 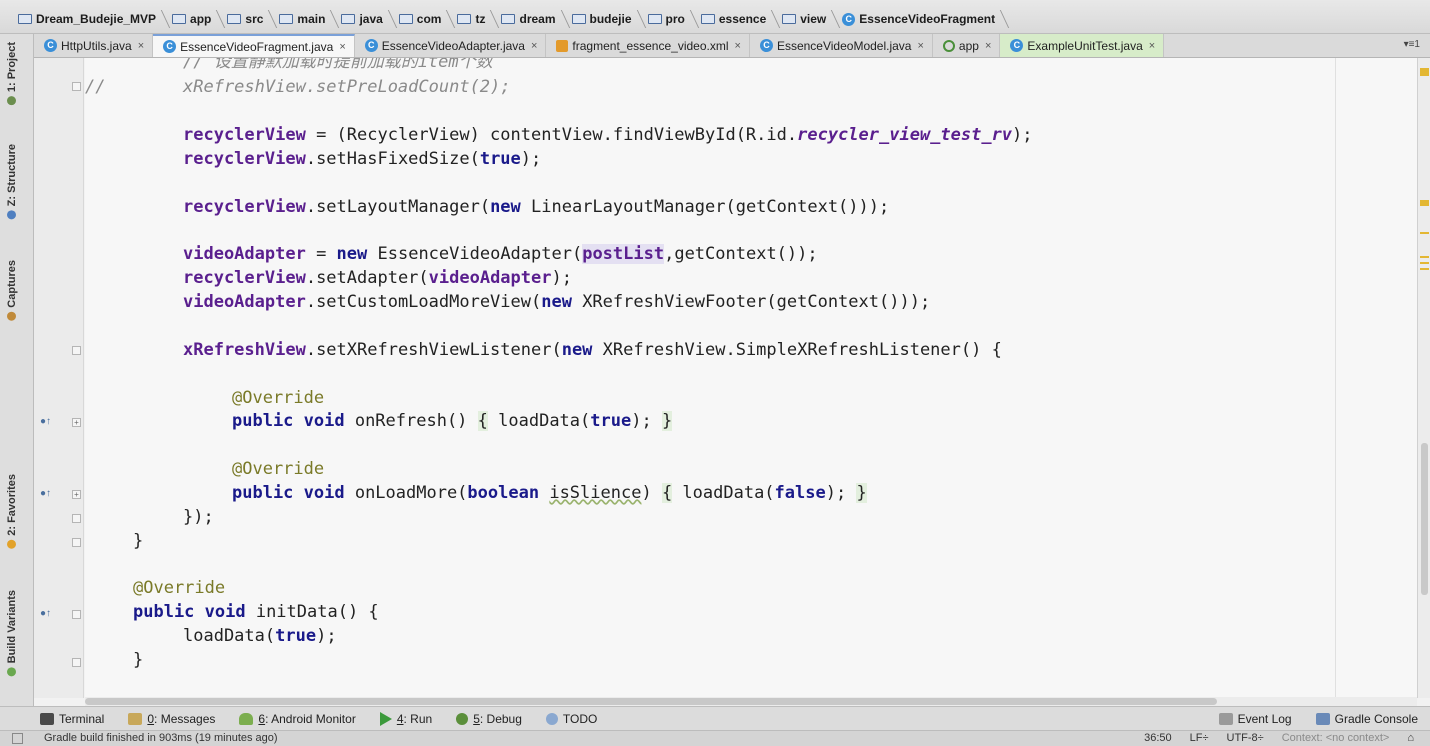 I want to click on terminal-tool-button: Terminal, so click(x=58, y=719).